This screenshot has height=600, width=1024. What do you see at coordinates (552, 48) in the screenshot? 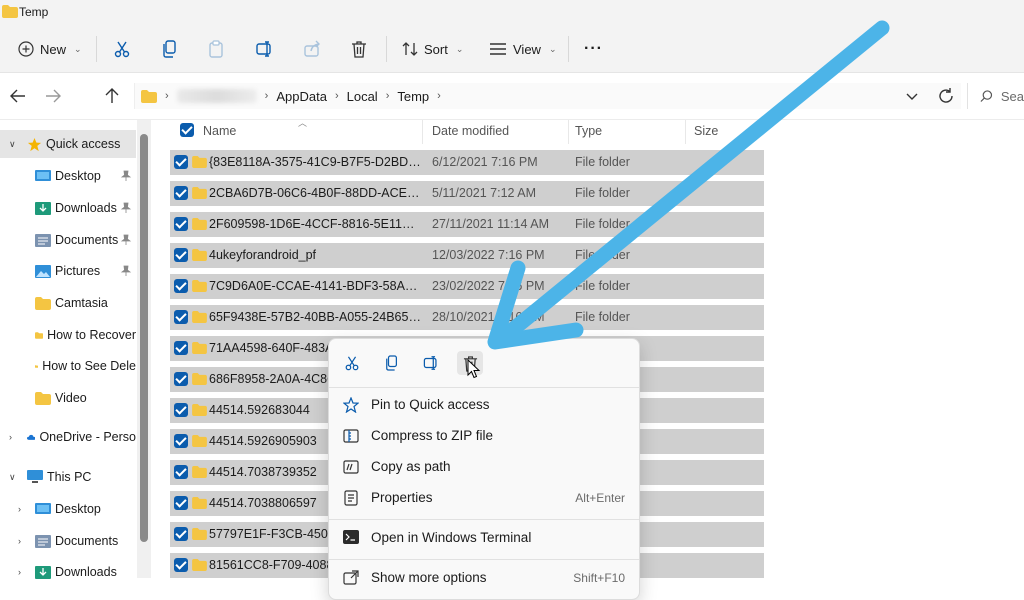
I see `chevron-down-icon: ⌄` at bounding box center [552, 48].